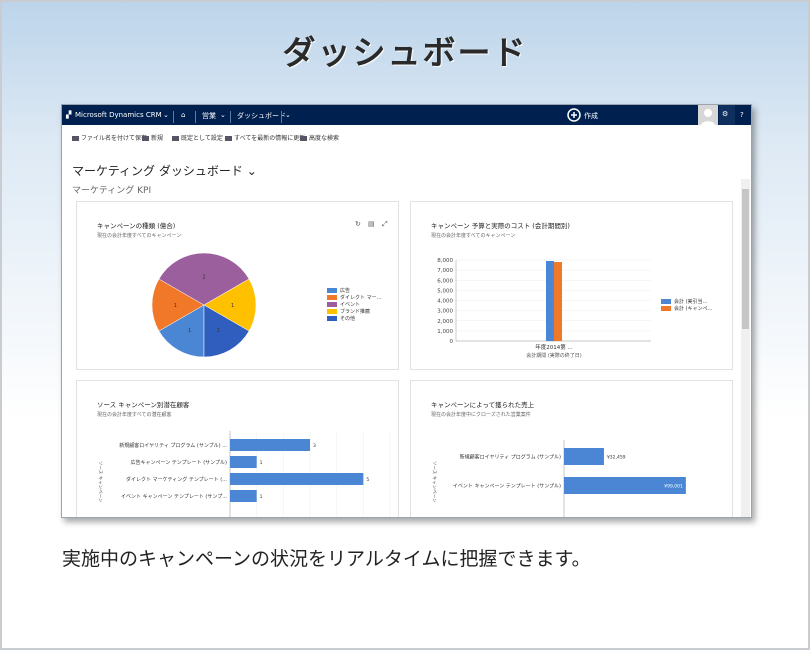  Describe the element at coordinates (445, 271) in the screenshot. I see `y-tick-label: 7,000` at that location.